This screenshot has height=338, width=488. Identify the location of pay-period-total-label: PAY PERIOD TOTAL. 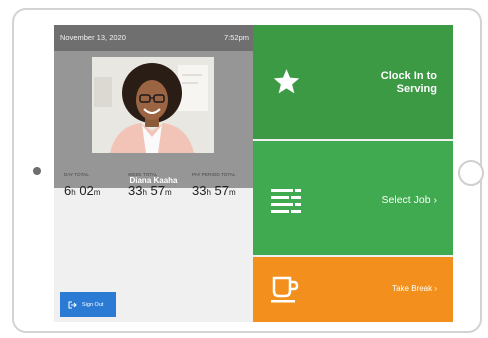
(214, 174).